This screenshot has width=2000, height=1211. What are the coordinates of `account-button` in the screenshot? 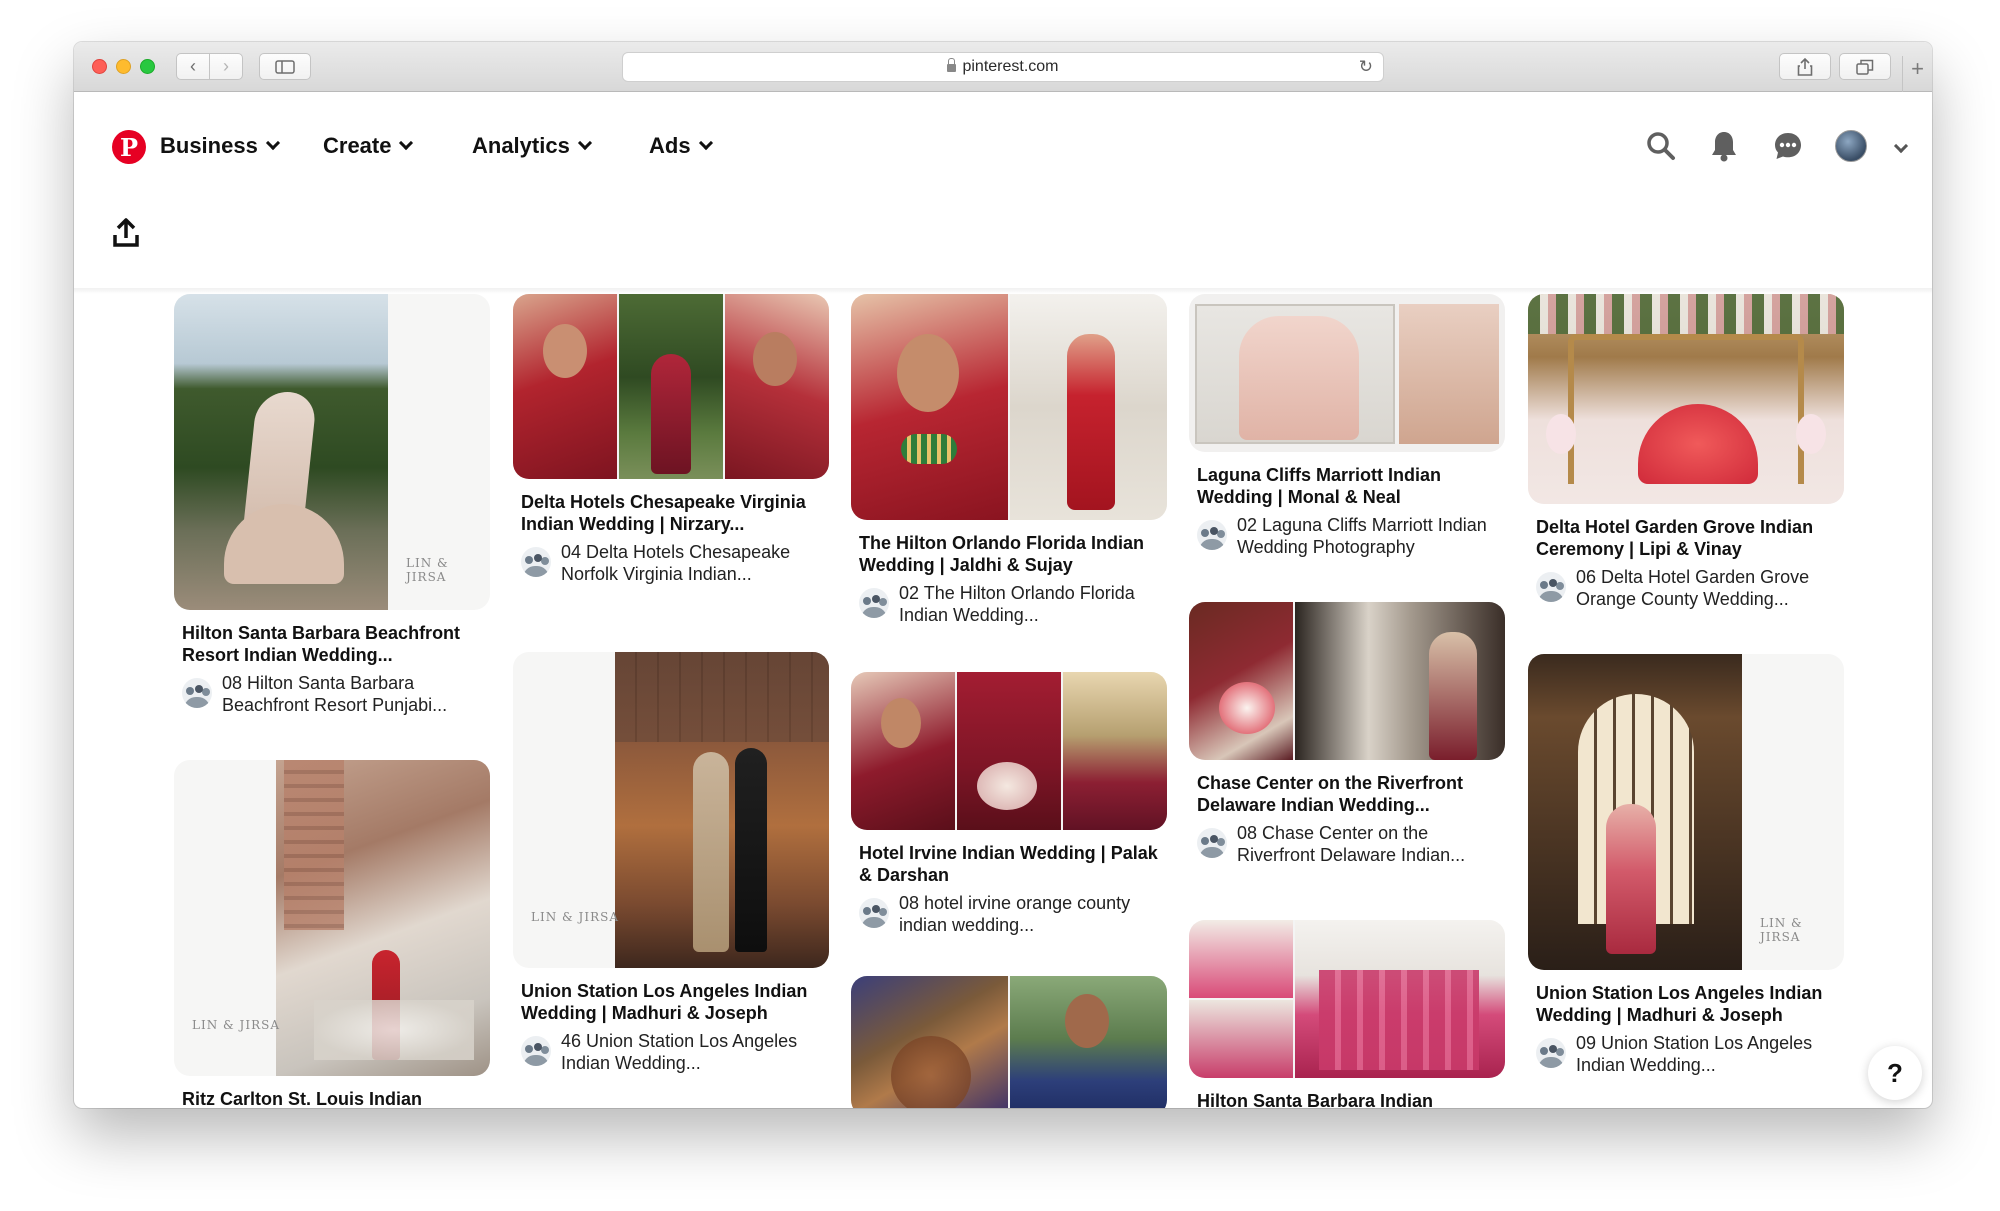 It's located at (1851, 146).